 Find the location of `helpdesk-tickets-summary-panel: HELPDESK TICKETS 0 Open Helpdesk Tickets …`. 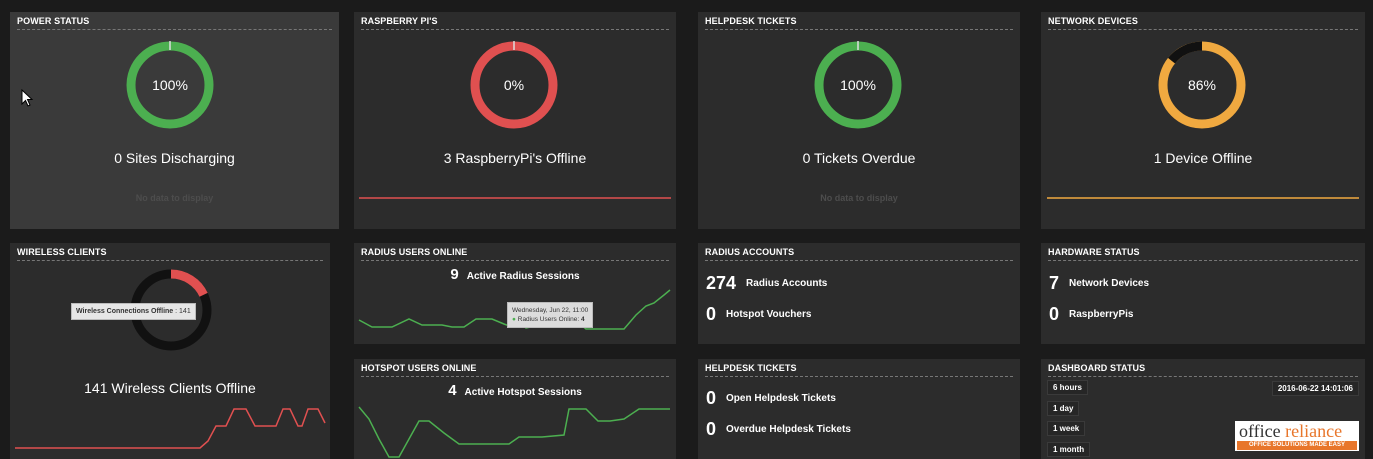

helpdesk-tickets-summary-panel: HELPDESK TICKETS 0 Open Helpdesk Tickets … is located at coordinates (859, 409).